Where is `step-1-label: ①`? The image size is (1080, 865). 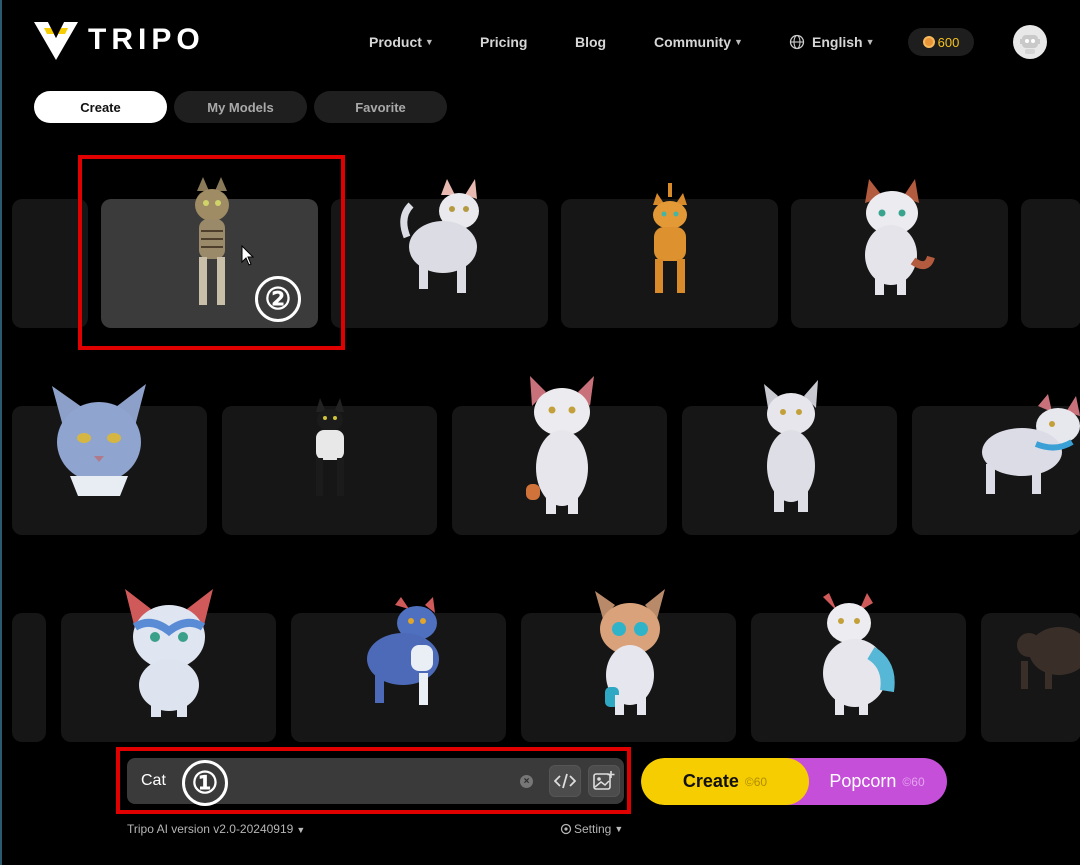
step-1-label: ① is located at coordinates (205, 783).